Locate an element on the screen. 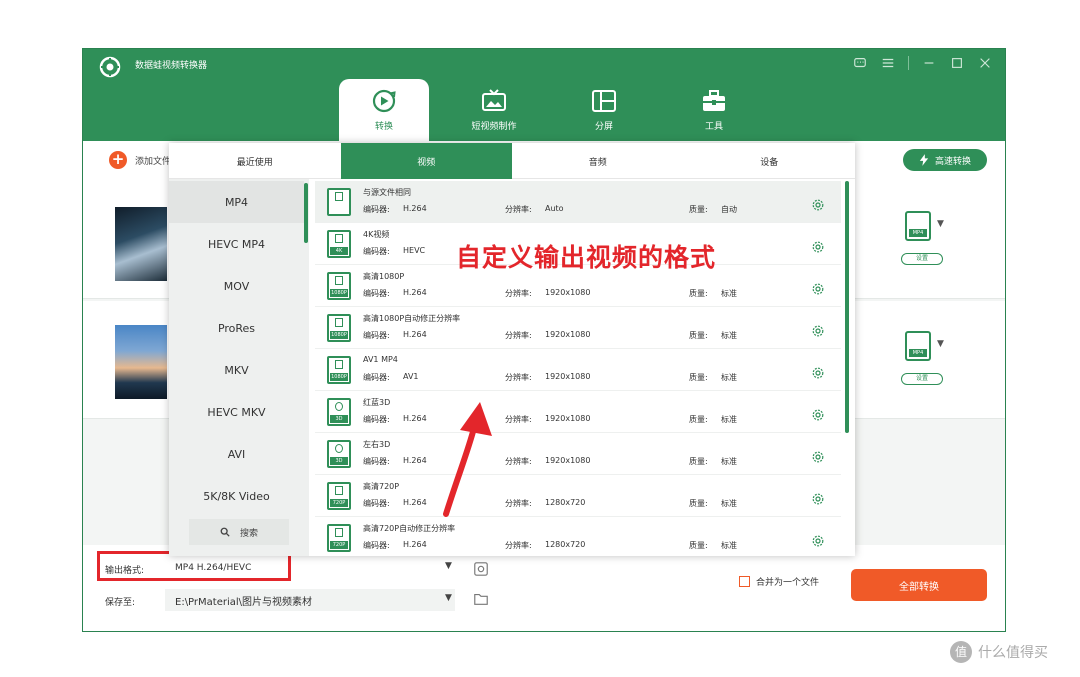  feedback-icon is located at coordinates (860, 63).